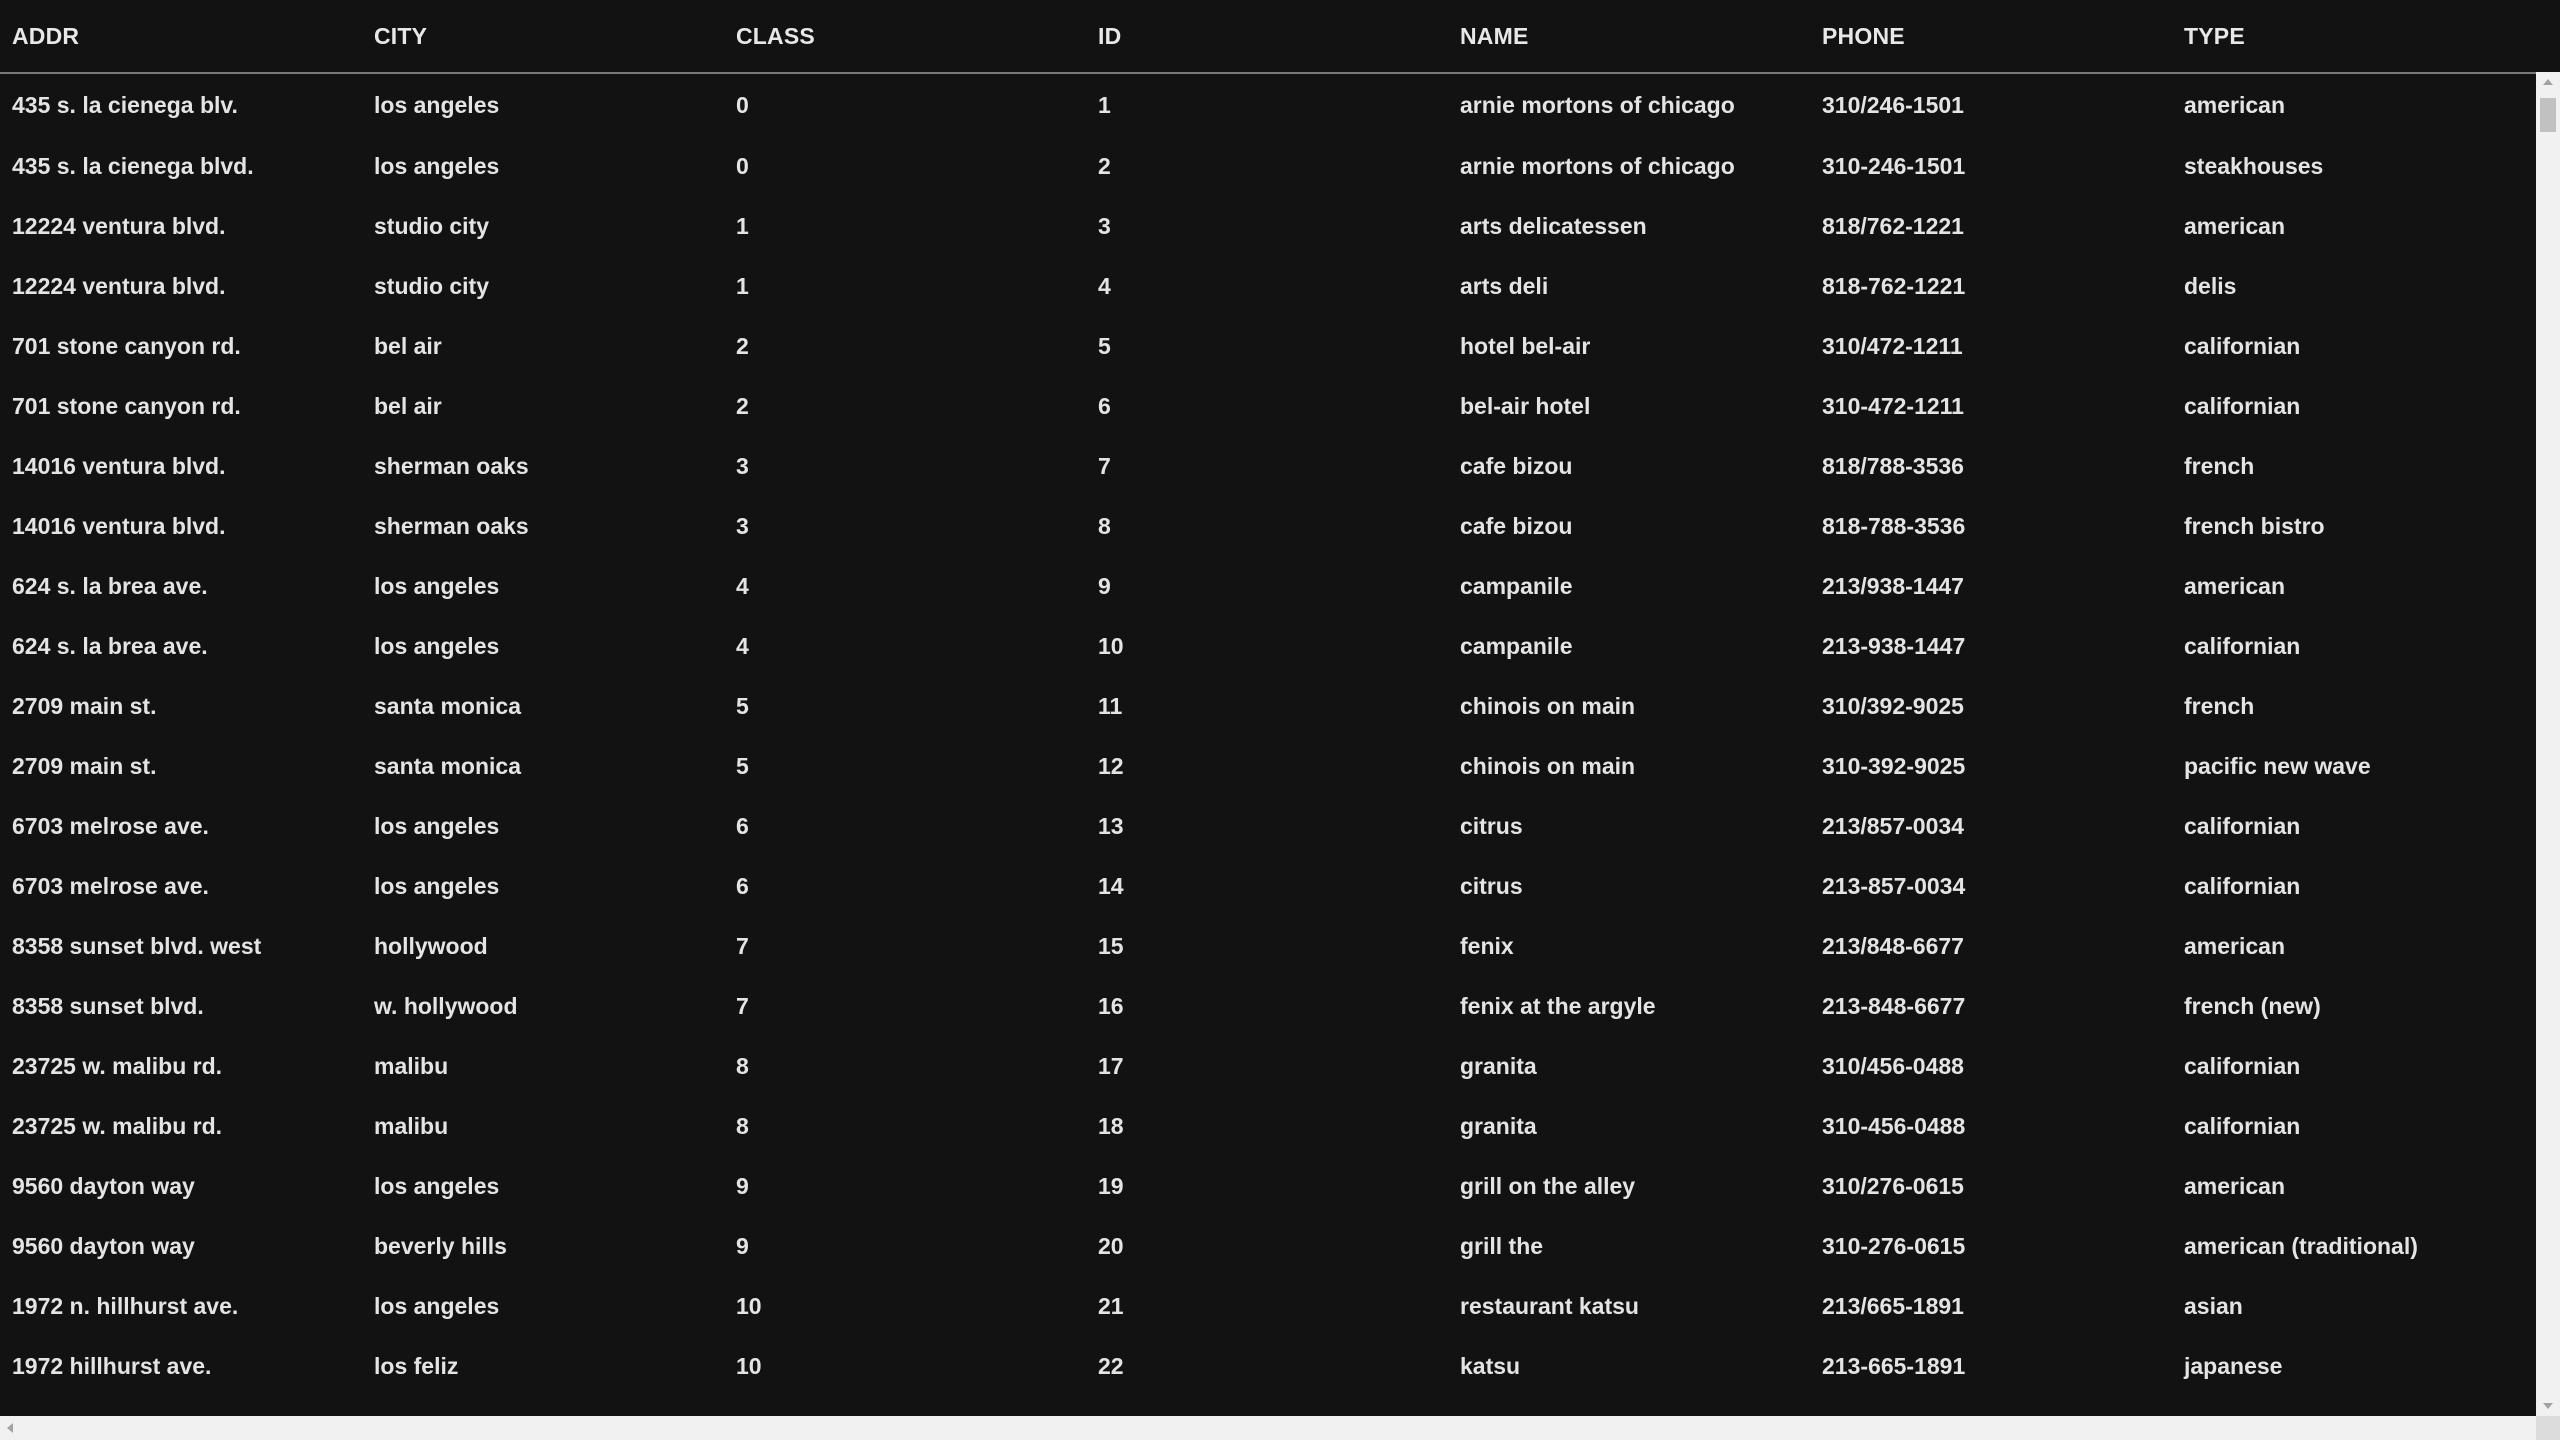  I want to click on cell-name: katsu, so click(1490, 1365).